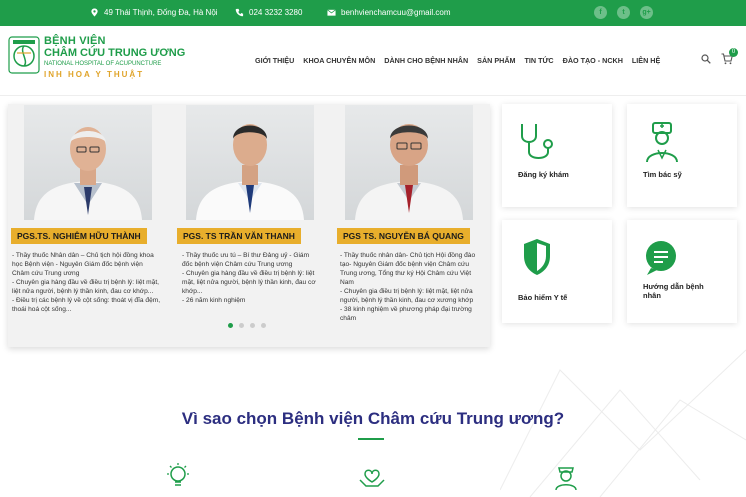 The height and width of the screenshot is (497, 746). What do you see at coordinates (239, 236) in the screenshot?
I see `doctor-name: PGS. TS TRẦN VĂN THANH` at bounding box center [239, 236].